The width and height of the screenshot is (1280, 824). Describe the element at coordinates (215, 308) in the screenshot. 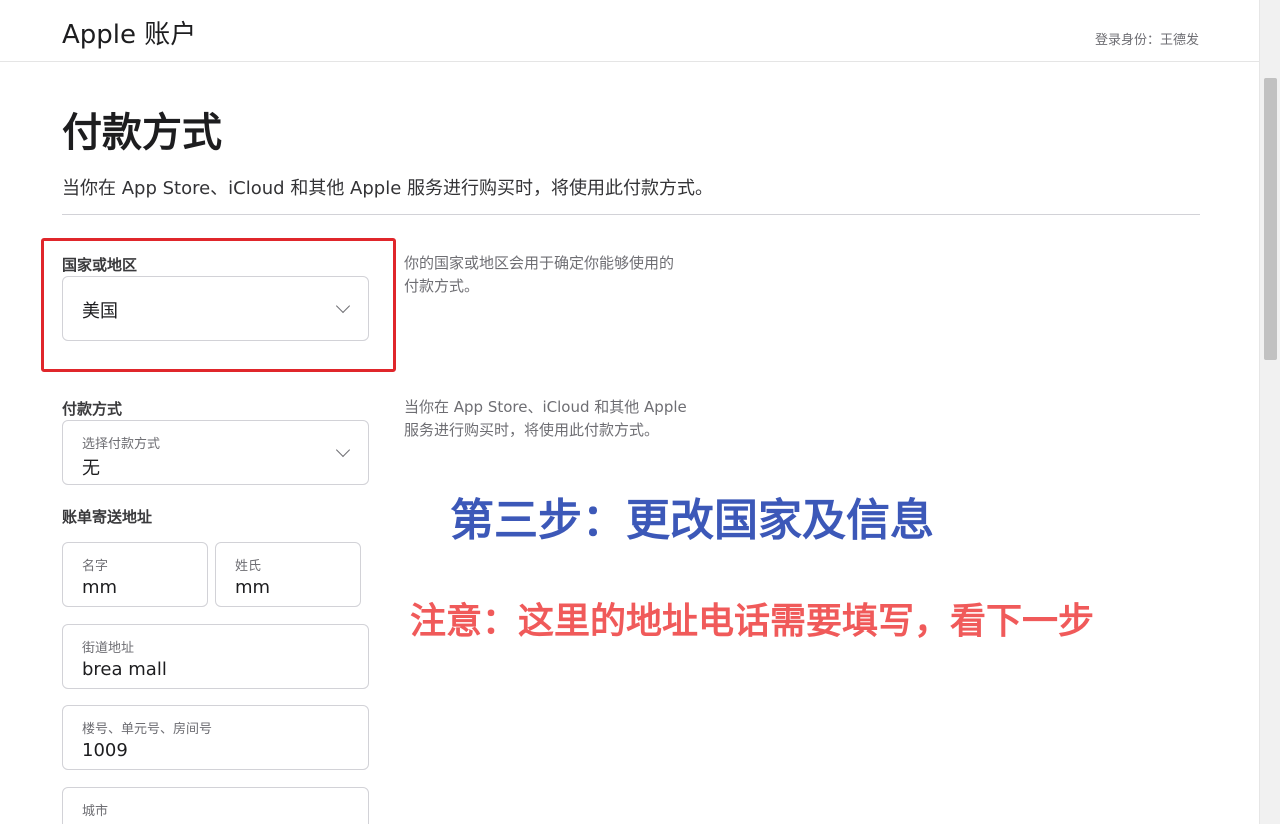

I see `country-select: 美国` at that location.